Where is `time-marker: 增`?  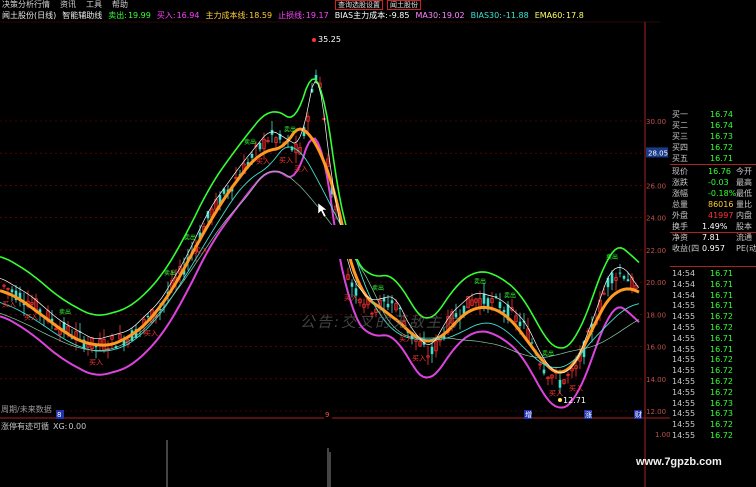 time-marker: 增 is located at coordinates (528, 414).